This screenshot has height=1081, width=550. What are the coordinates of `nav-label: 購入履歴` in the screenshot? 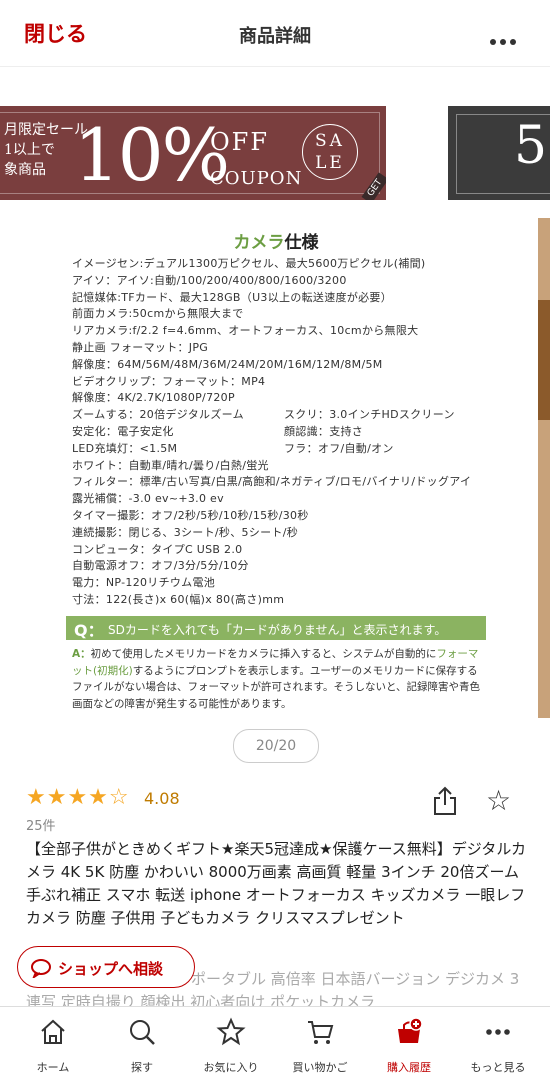 It's located at (409, 1067).